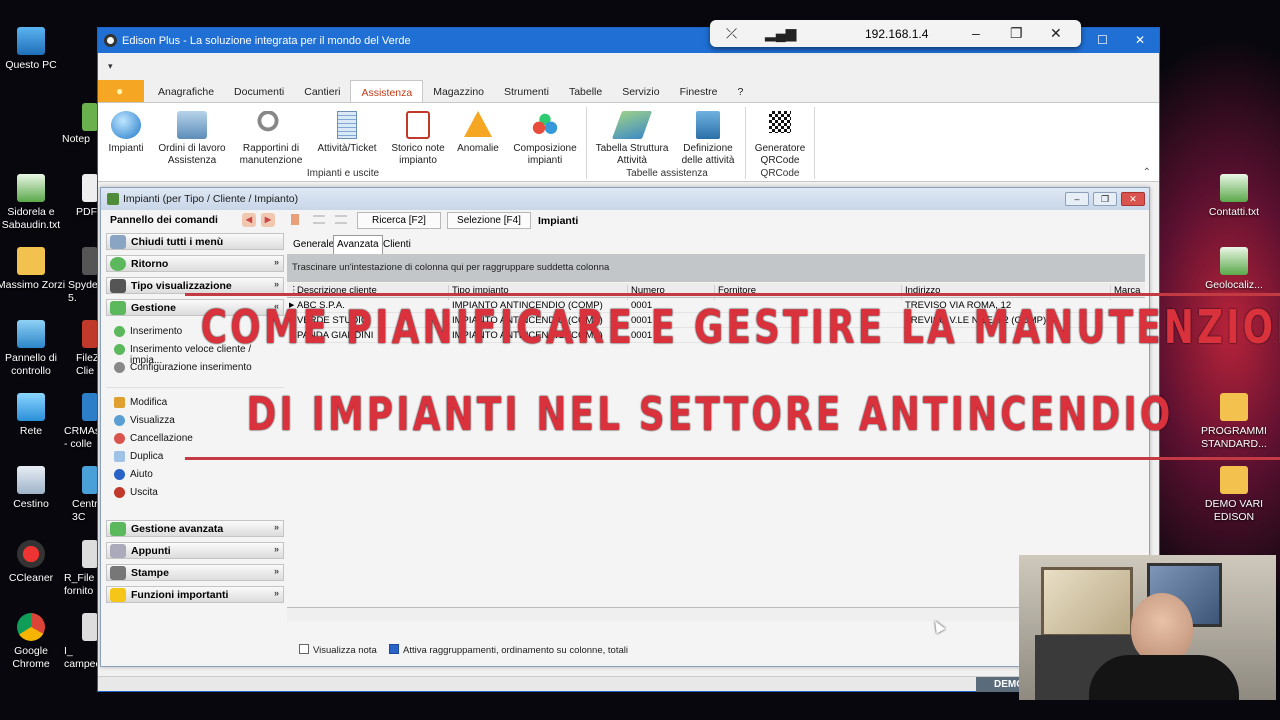  I want to click on menu-configurazione: Configurazione inserimento, so click(195, 368).